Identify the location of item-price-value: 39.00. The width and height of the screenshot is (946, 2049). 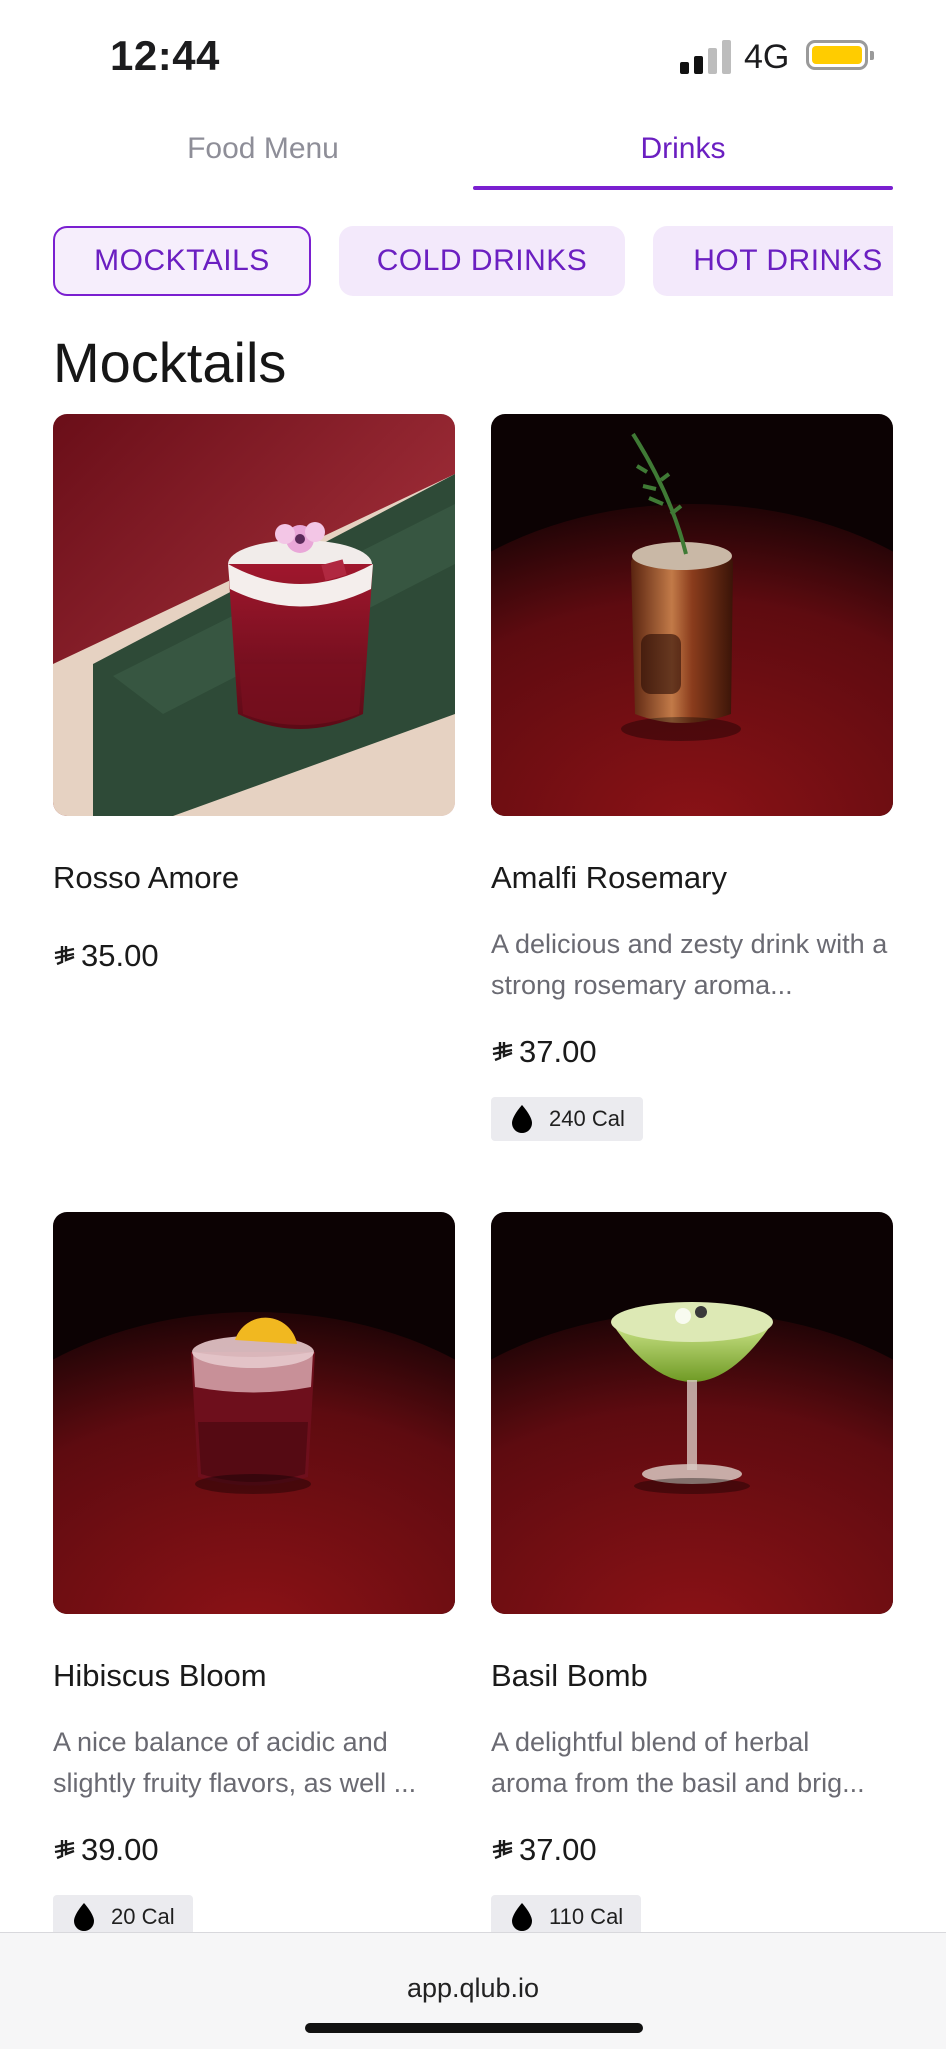
(120, 1849).